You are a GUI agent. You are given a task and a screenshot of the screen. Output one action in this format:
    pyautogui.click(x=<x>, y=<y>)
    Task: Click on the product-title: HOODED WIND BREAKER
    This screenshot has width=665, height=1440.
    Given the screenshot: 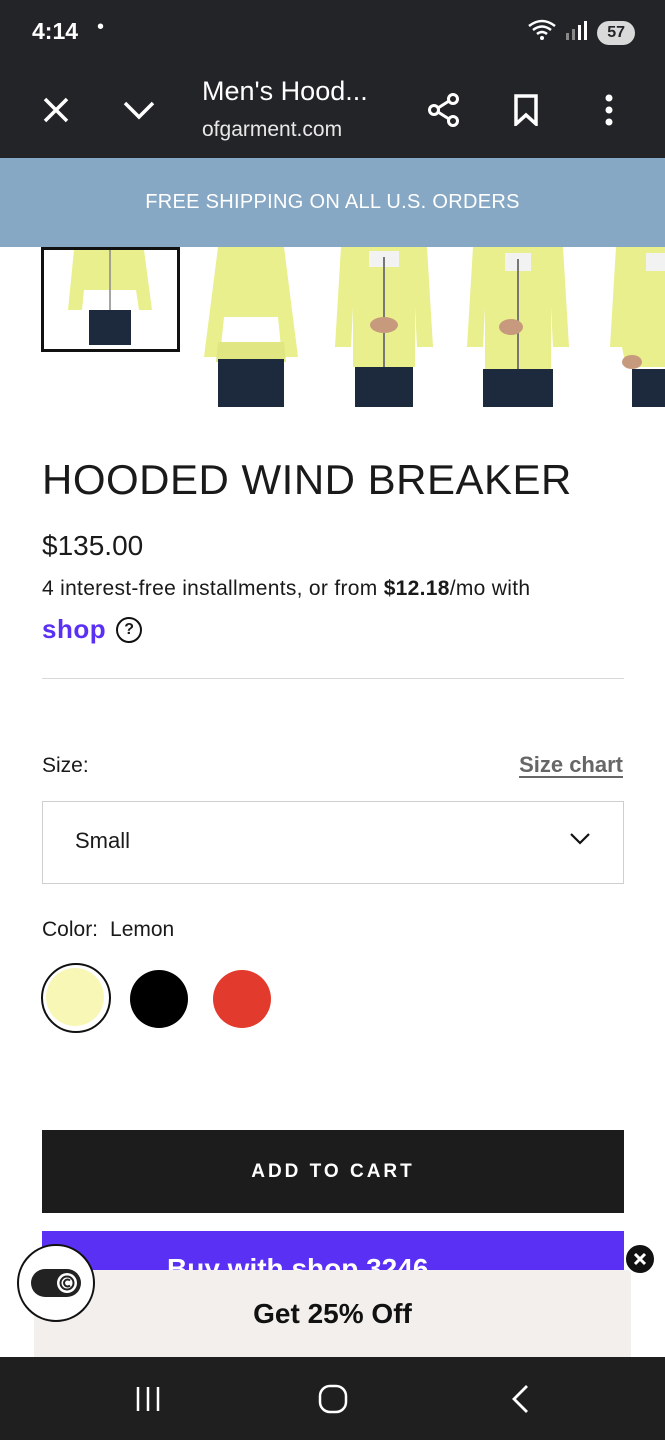 What is the action you would take?
    pyautogui.click(x=307, y=479)
    